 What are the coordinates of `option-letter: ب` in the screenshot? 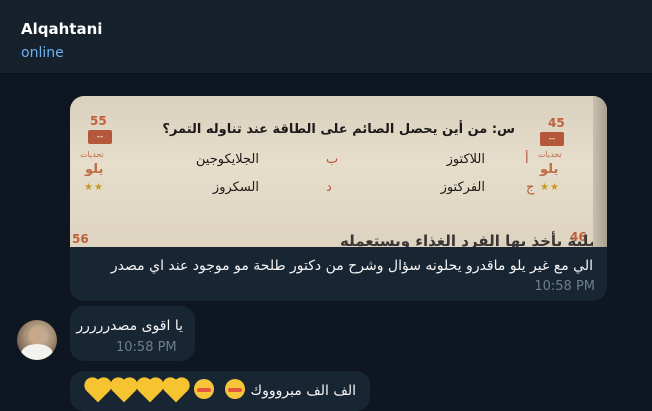 It's located at (332, 159).